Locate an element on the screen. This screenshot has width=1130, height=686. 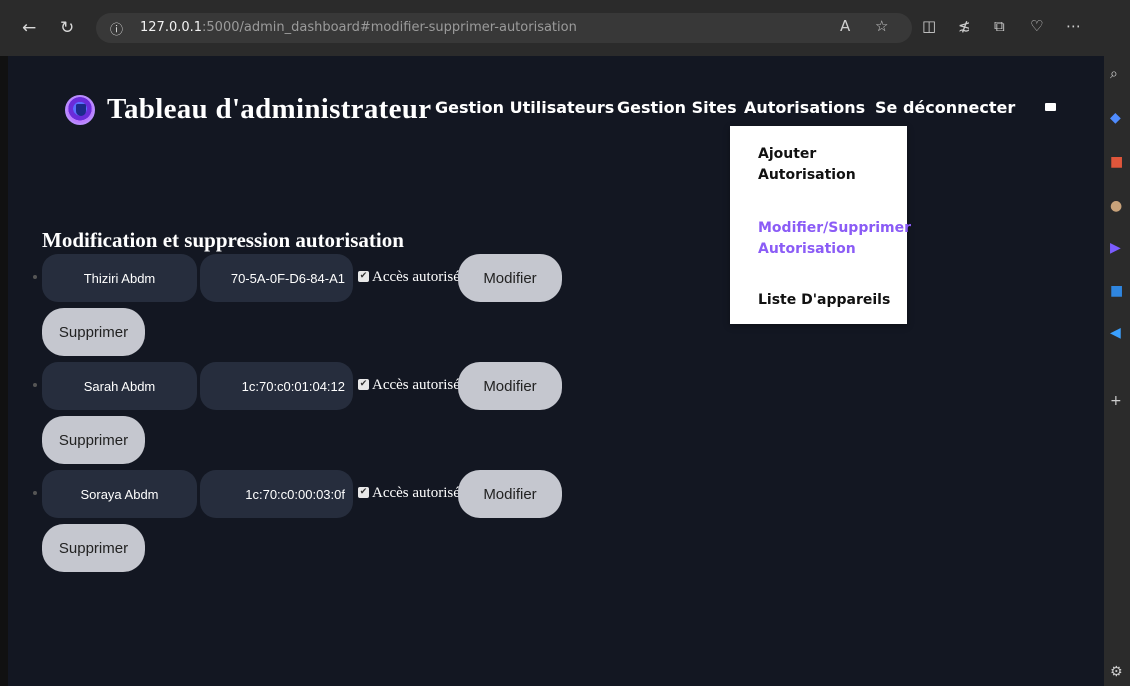
add-icon: + is located at coordinates (1116, 401).